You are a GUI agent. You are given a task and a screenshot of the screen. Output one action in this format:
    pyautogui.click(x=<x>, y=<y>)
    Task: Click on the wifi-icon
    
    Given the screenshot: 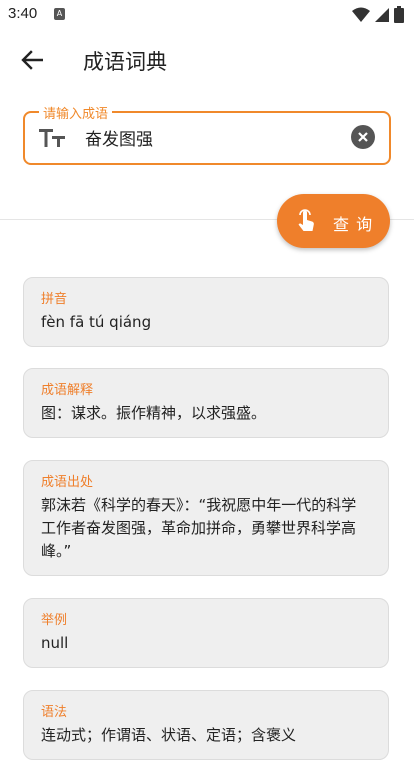 What is the action you would take?
    pyautogui.click(x=361, y=14)
    